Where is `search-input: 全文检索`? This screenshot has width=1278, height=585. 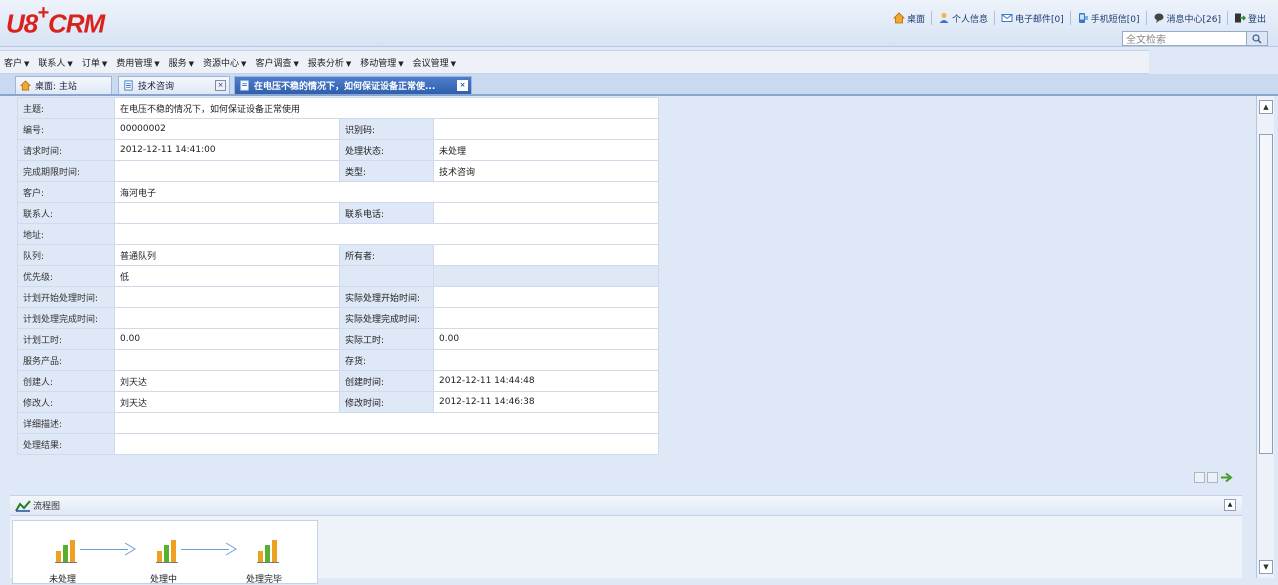
search-input: 全文检索 is located at coordinates (1184, 38).